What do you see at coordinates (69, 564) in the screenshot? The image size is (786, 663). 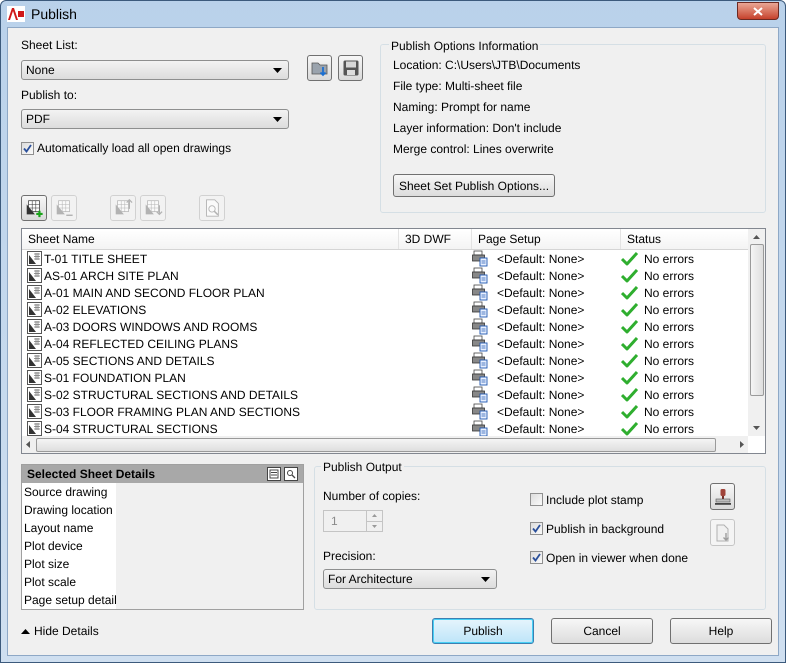 I see `detail-label: Plot size` at bounding box center [69, 564].